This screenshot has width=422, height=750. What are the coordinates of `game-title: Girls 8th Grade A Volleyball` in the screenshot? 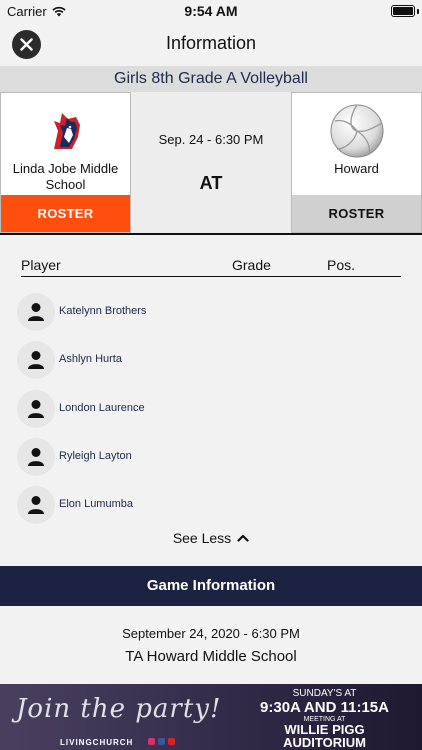 It's located at (211, 79).